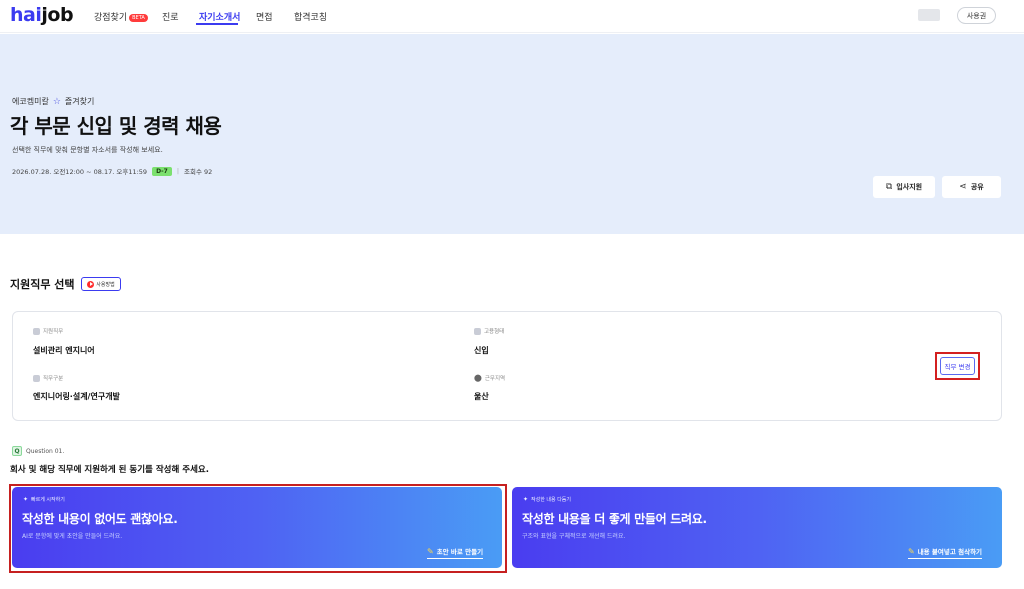 This screenshot has width=1024, height=589. I want to click on category-icon, so click(36, 378).